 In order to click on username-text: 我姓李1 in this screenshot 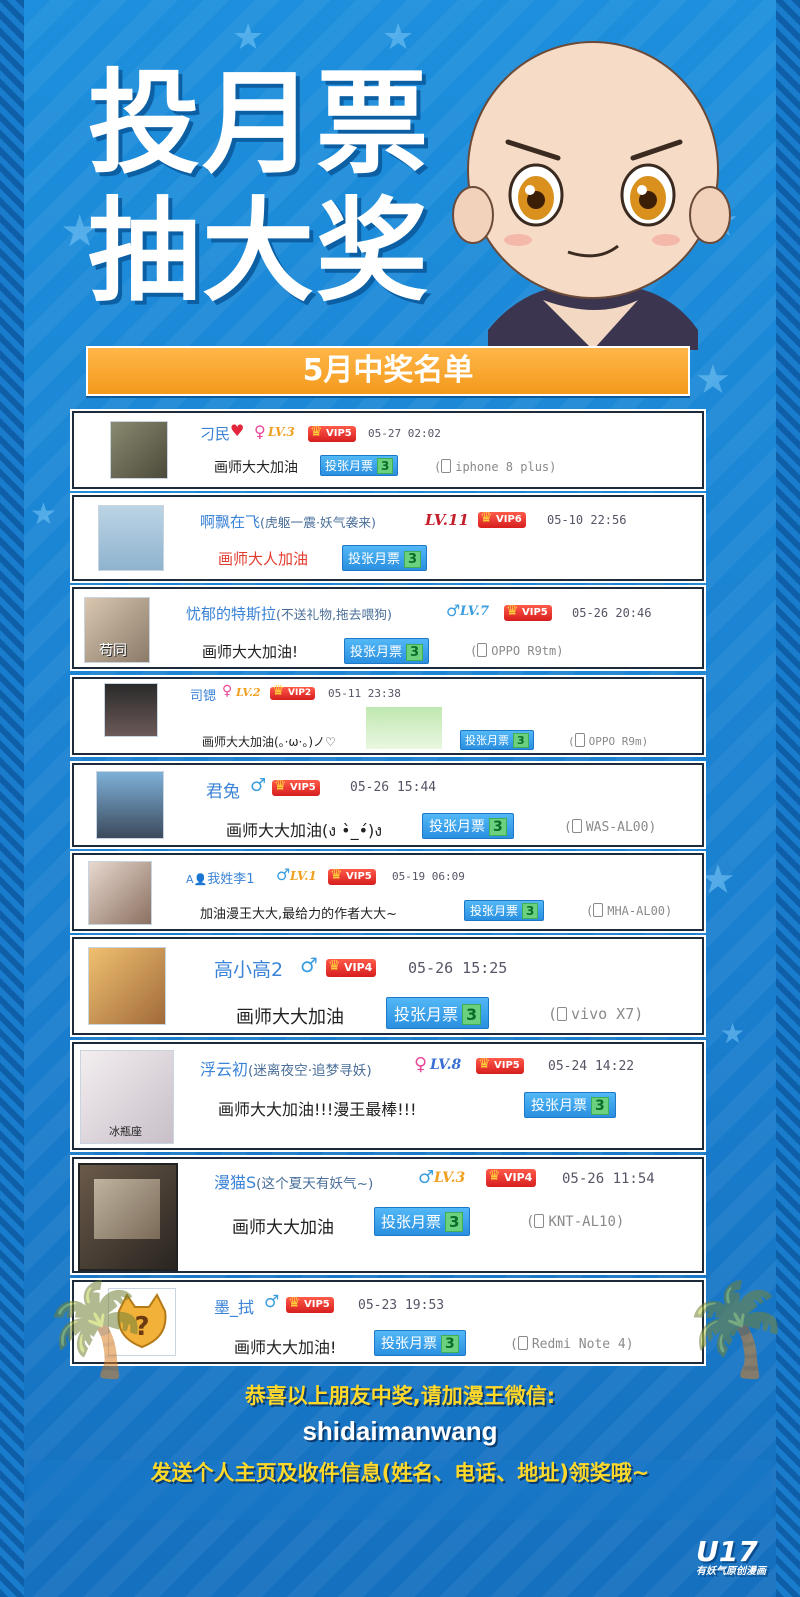, I will do `click(230, 879)`.